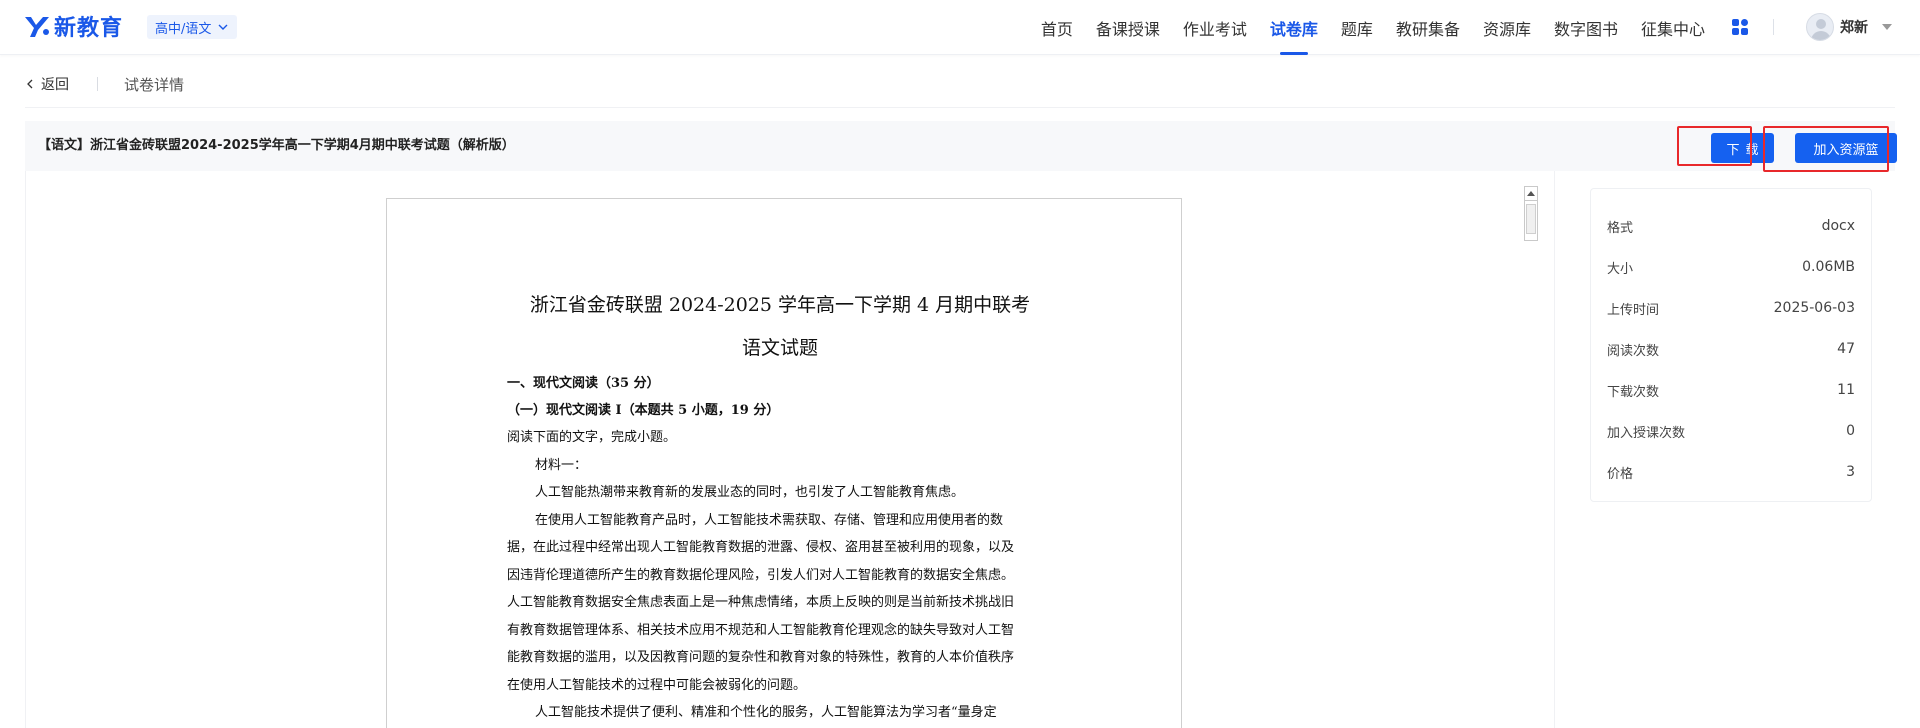 This screenshot has height=728, width=1920. What do you see at coordinates (1828, 267) in the screenshot?
I see `info-value: 0.06MB` at bounding box center [1828, 267].